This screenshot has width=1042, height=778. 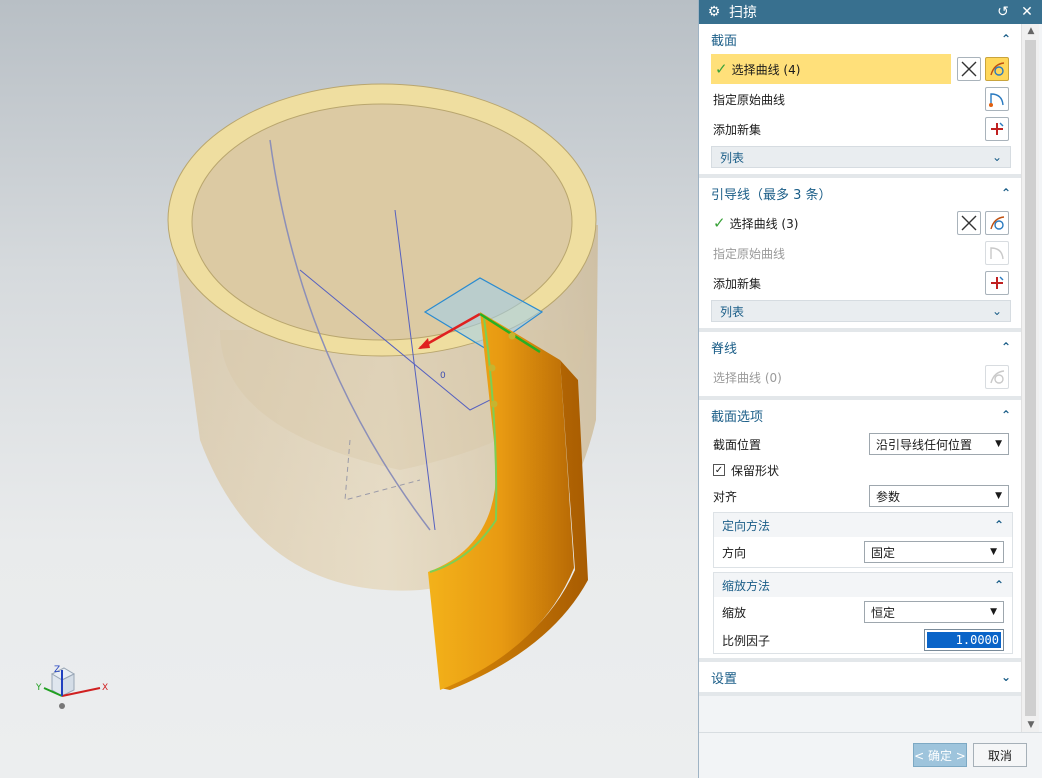 I want to click on section-group: 截面 ⌃ ✓ 选择曲线 (4) 指定原始曲线 添加新集 列表 ⌄, so click(x=860, y=101).